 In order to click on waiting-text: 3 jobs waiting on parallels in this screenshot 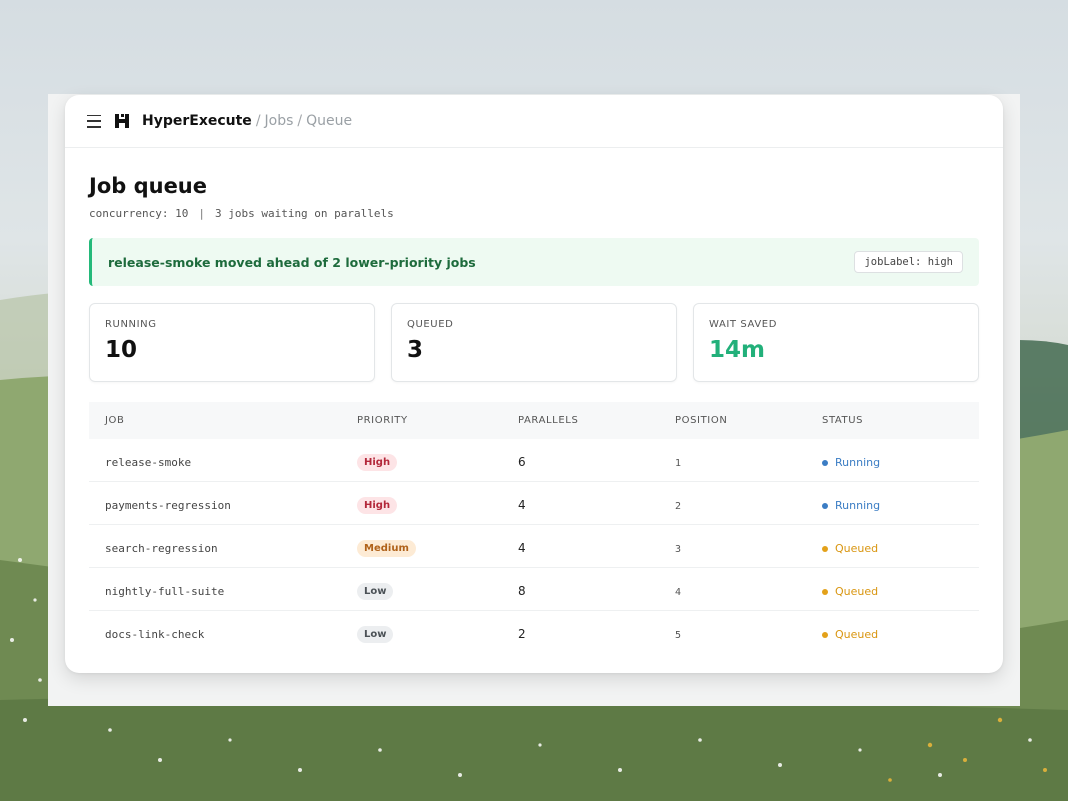, I will do `click(304, 213)`.